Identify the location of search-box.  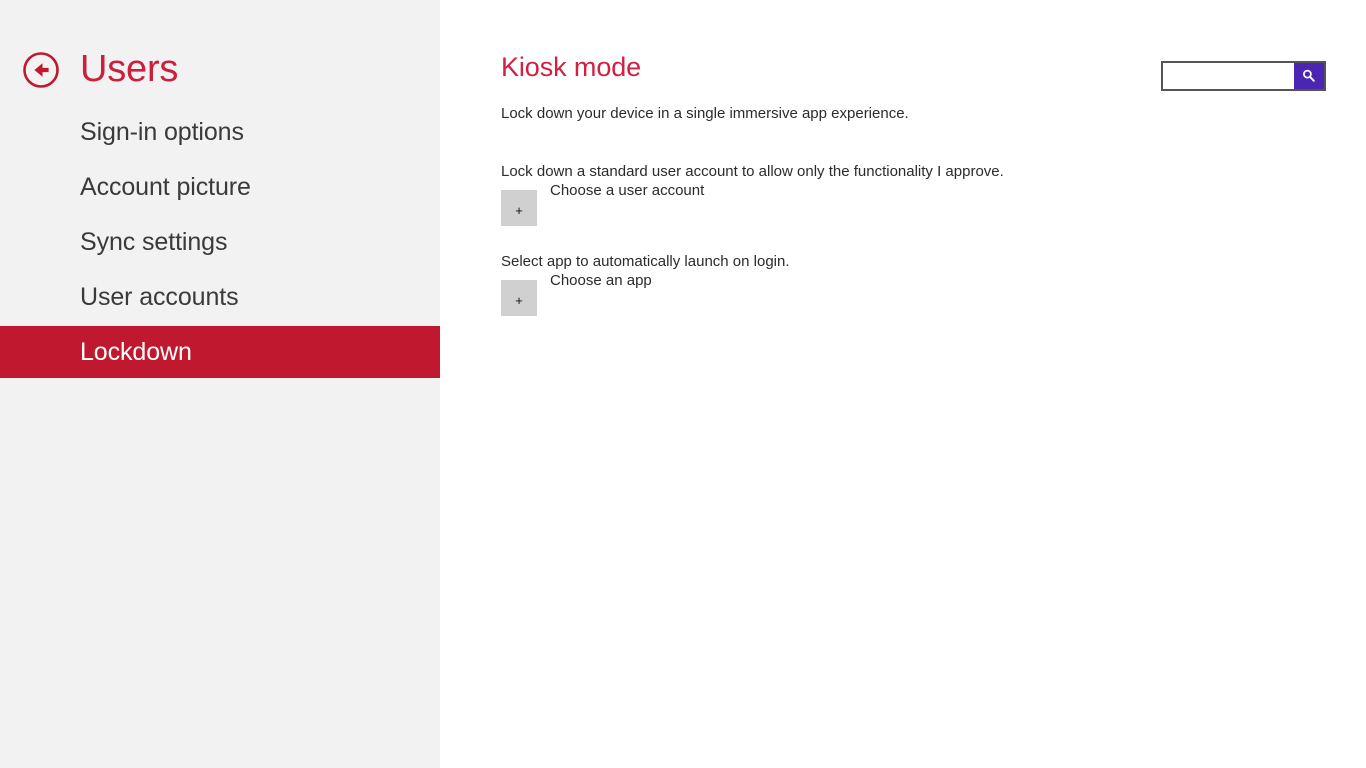
(1243, 76).